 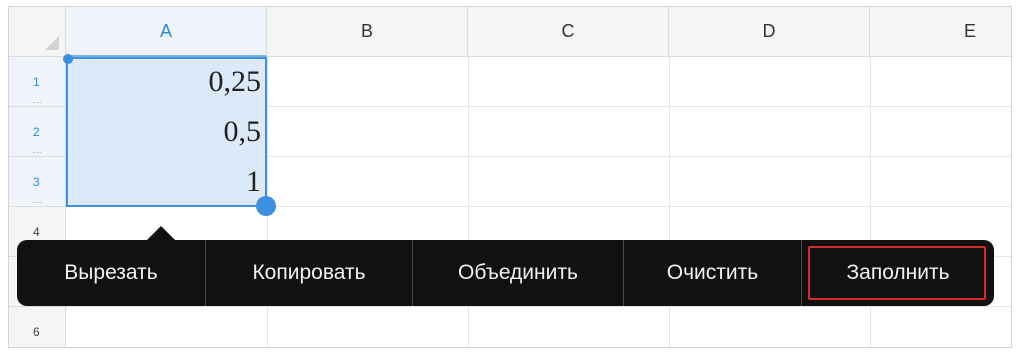 I want to click on corner-triangle-icon, so click(x=52, y=43).